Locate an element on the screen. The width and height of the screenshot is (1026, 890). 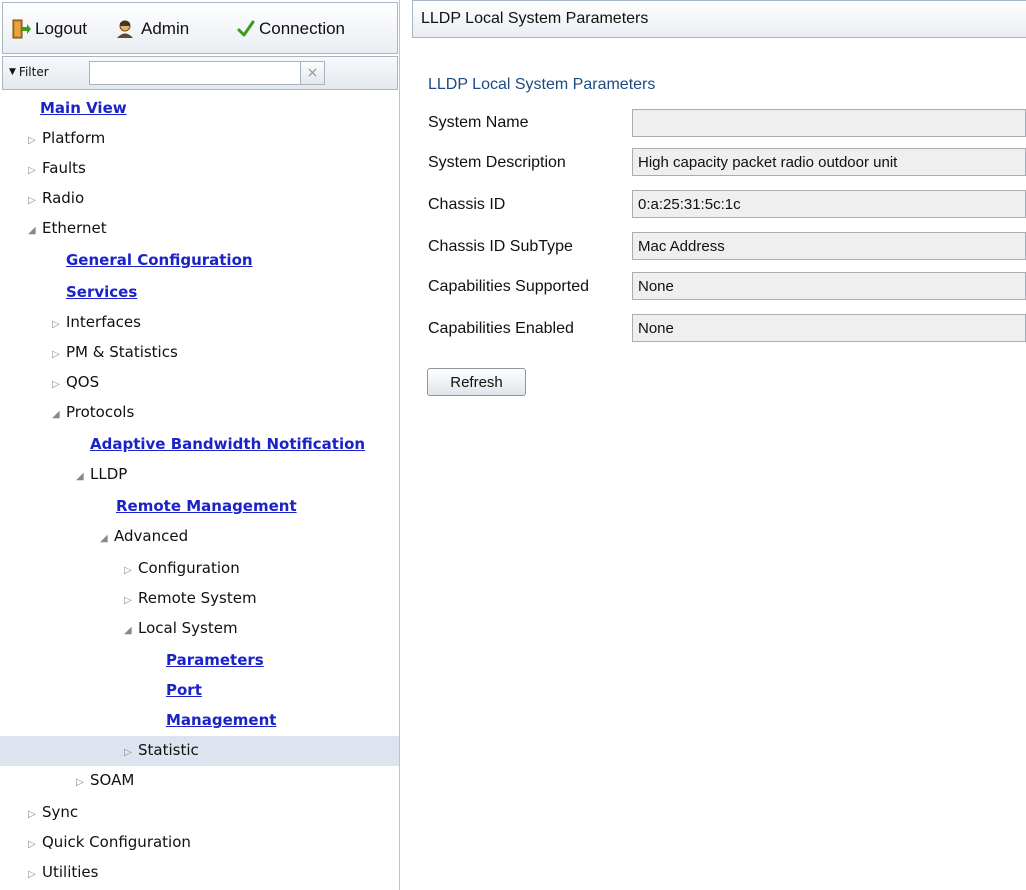
tree-item-sync: ▷ Sync is located at coordinates (53, 812).